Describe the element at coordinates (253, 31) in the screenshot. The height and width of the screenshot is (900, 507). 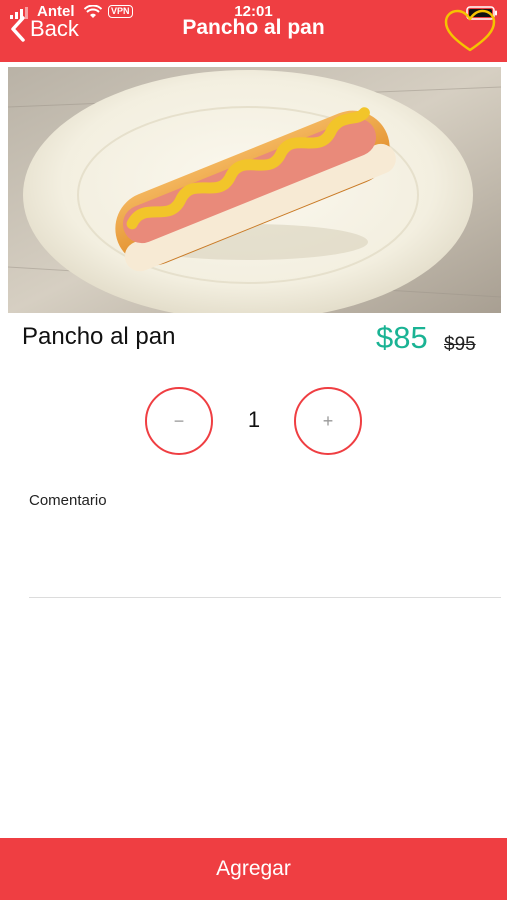
I see `navigation-bar: Antel VPN 12:01 Back Pancho al pan` at that location.